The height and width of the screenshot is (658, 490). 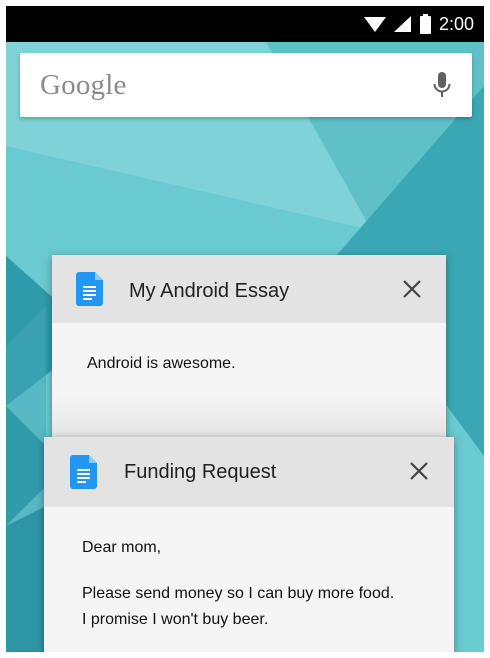 What do you see at coordinates (456, 24) in the screenshot?
I see `status-time: 2:00` at bounding box center [456, 24].